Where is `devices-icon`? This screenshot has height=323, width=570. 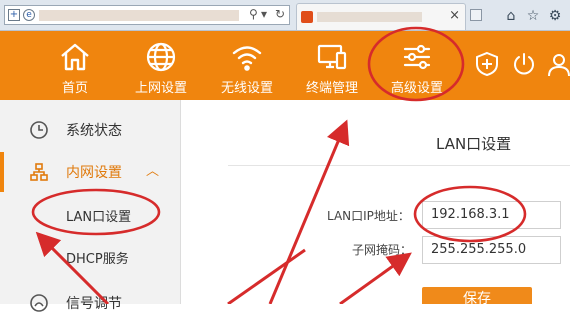
devices-icon is located at coordinates (332, 57).